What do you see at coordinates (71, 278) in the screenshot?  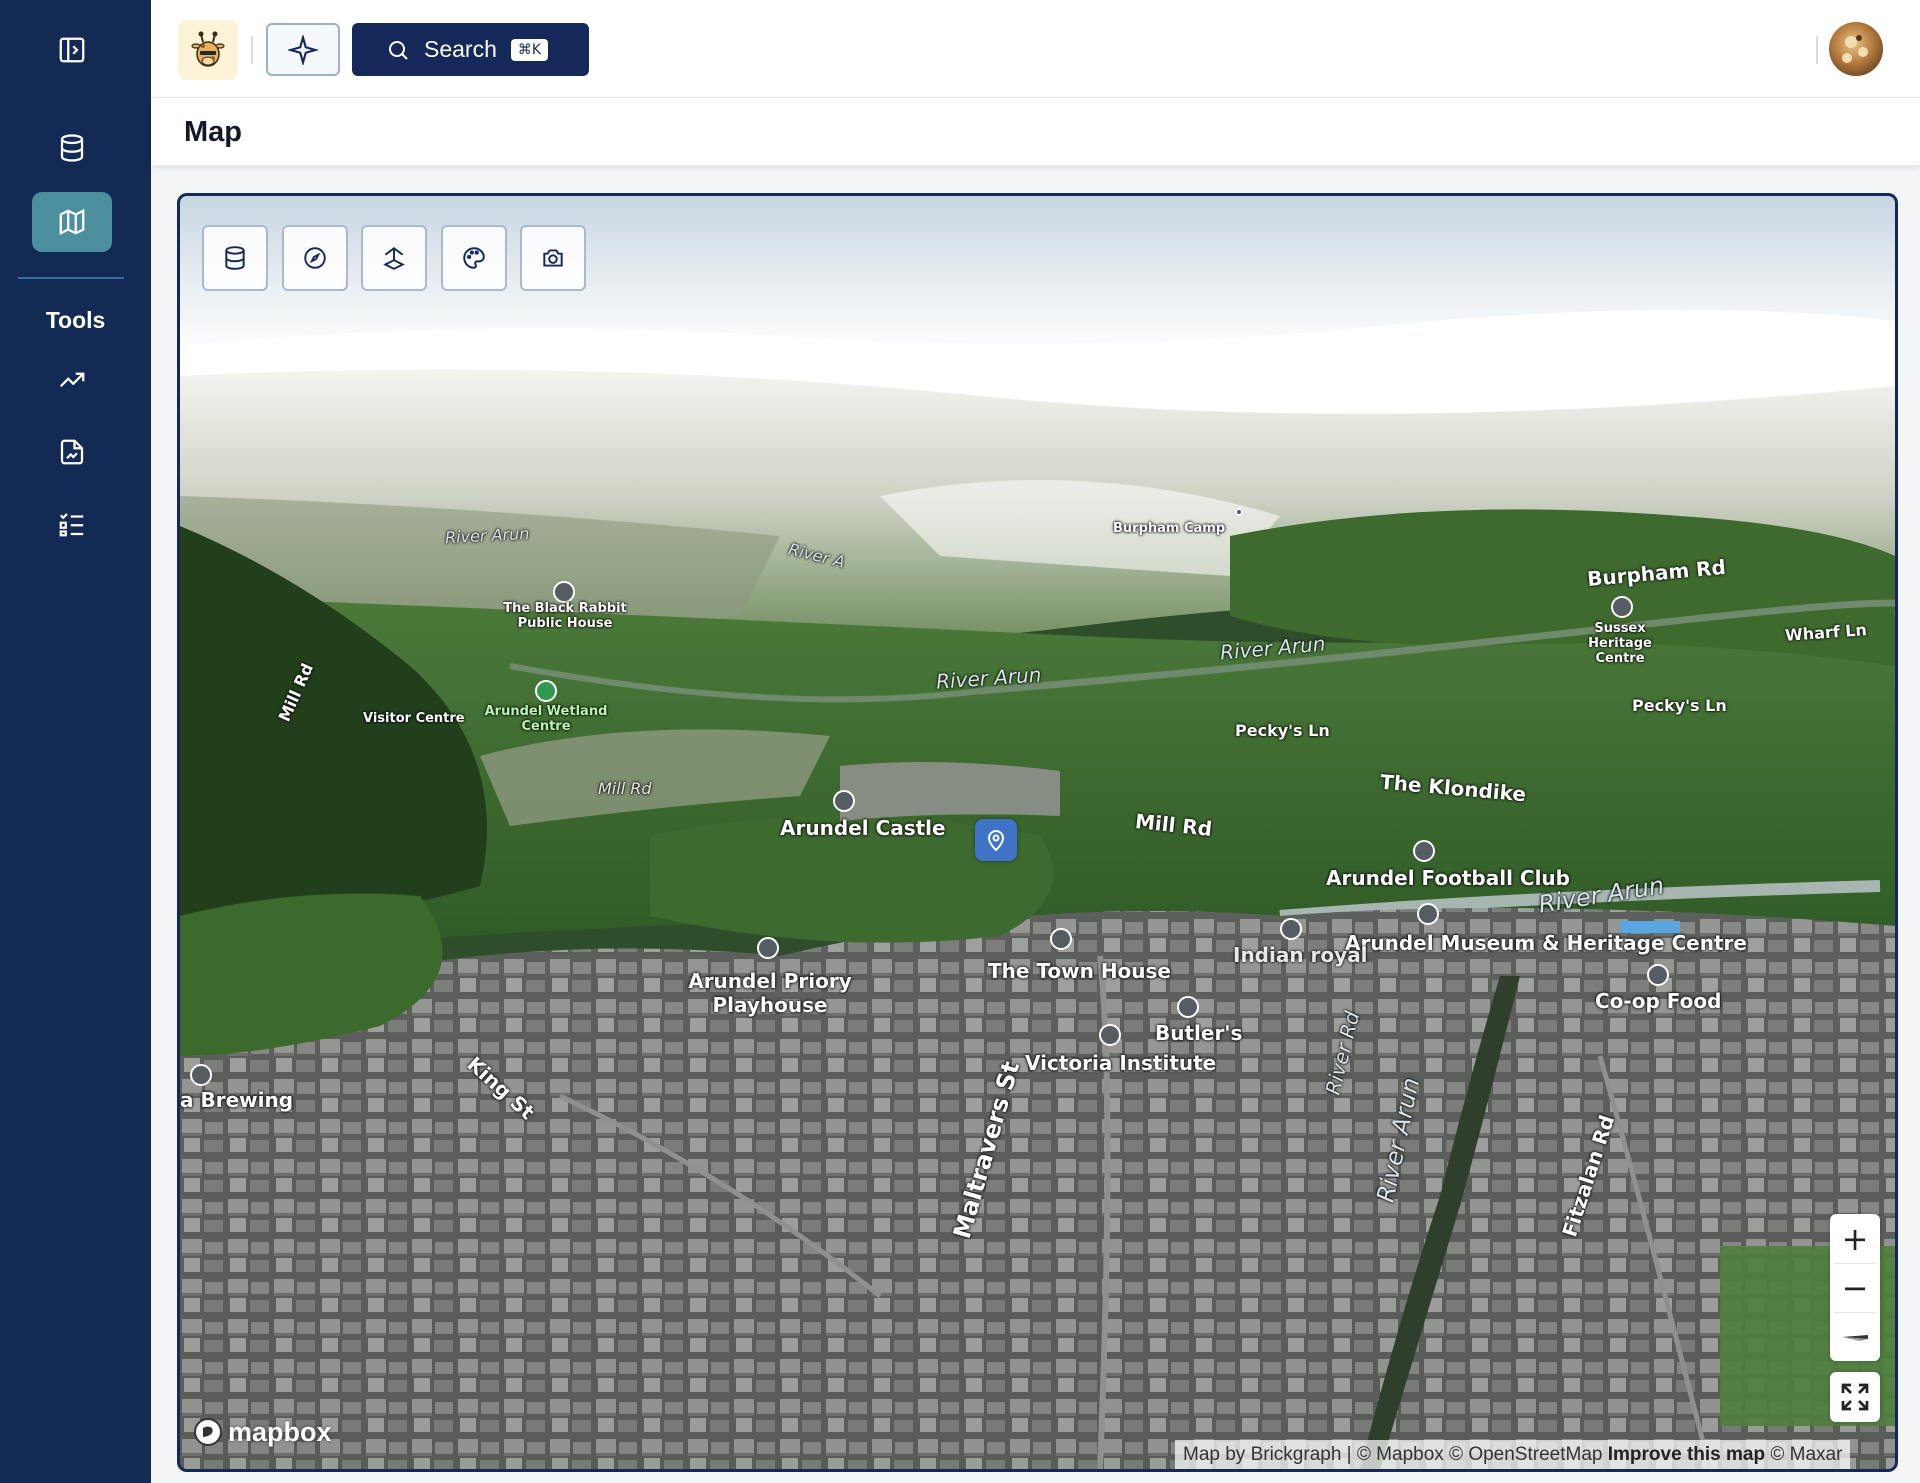 I see `sidebar-divider` at bounding box center [71, 278].